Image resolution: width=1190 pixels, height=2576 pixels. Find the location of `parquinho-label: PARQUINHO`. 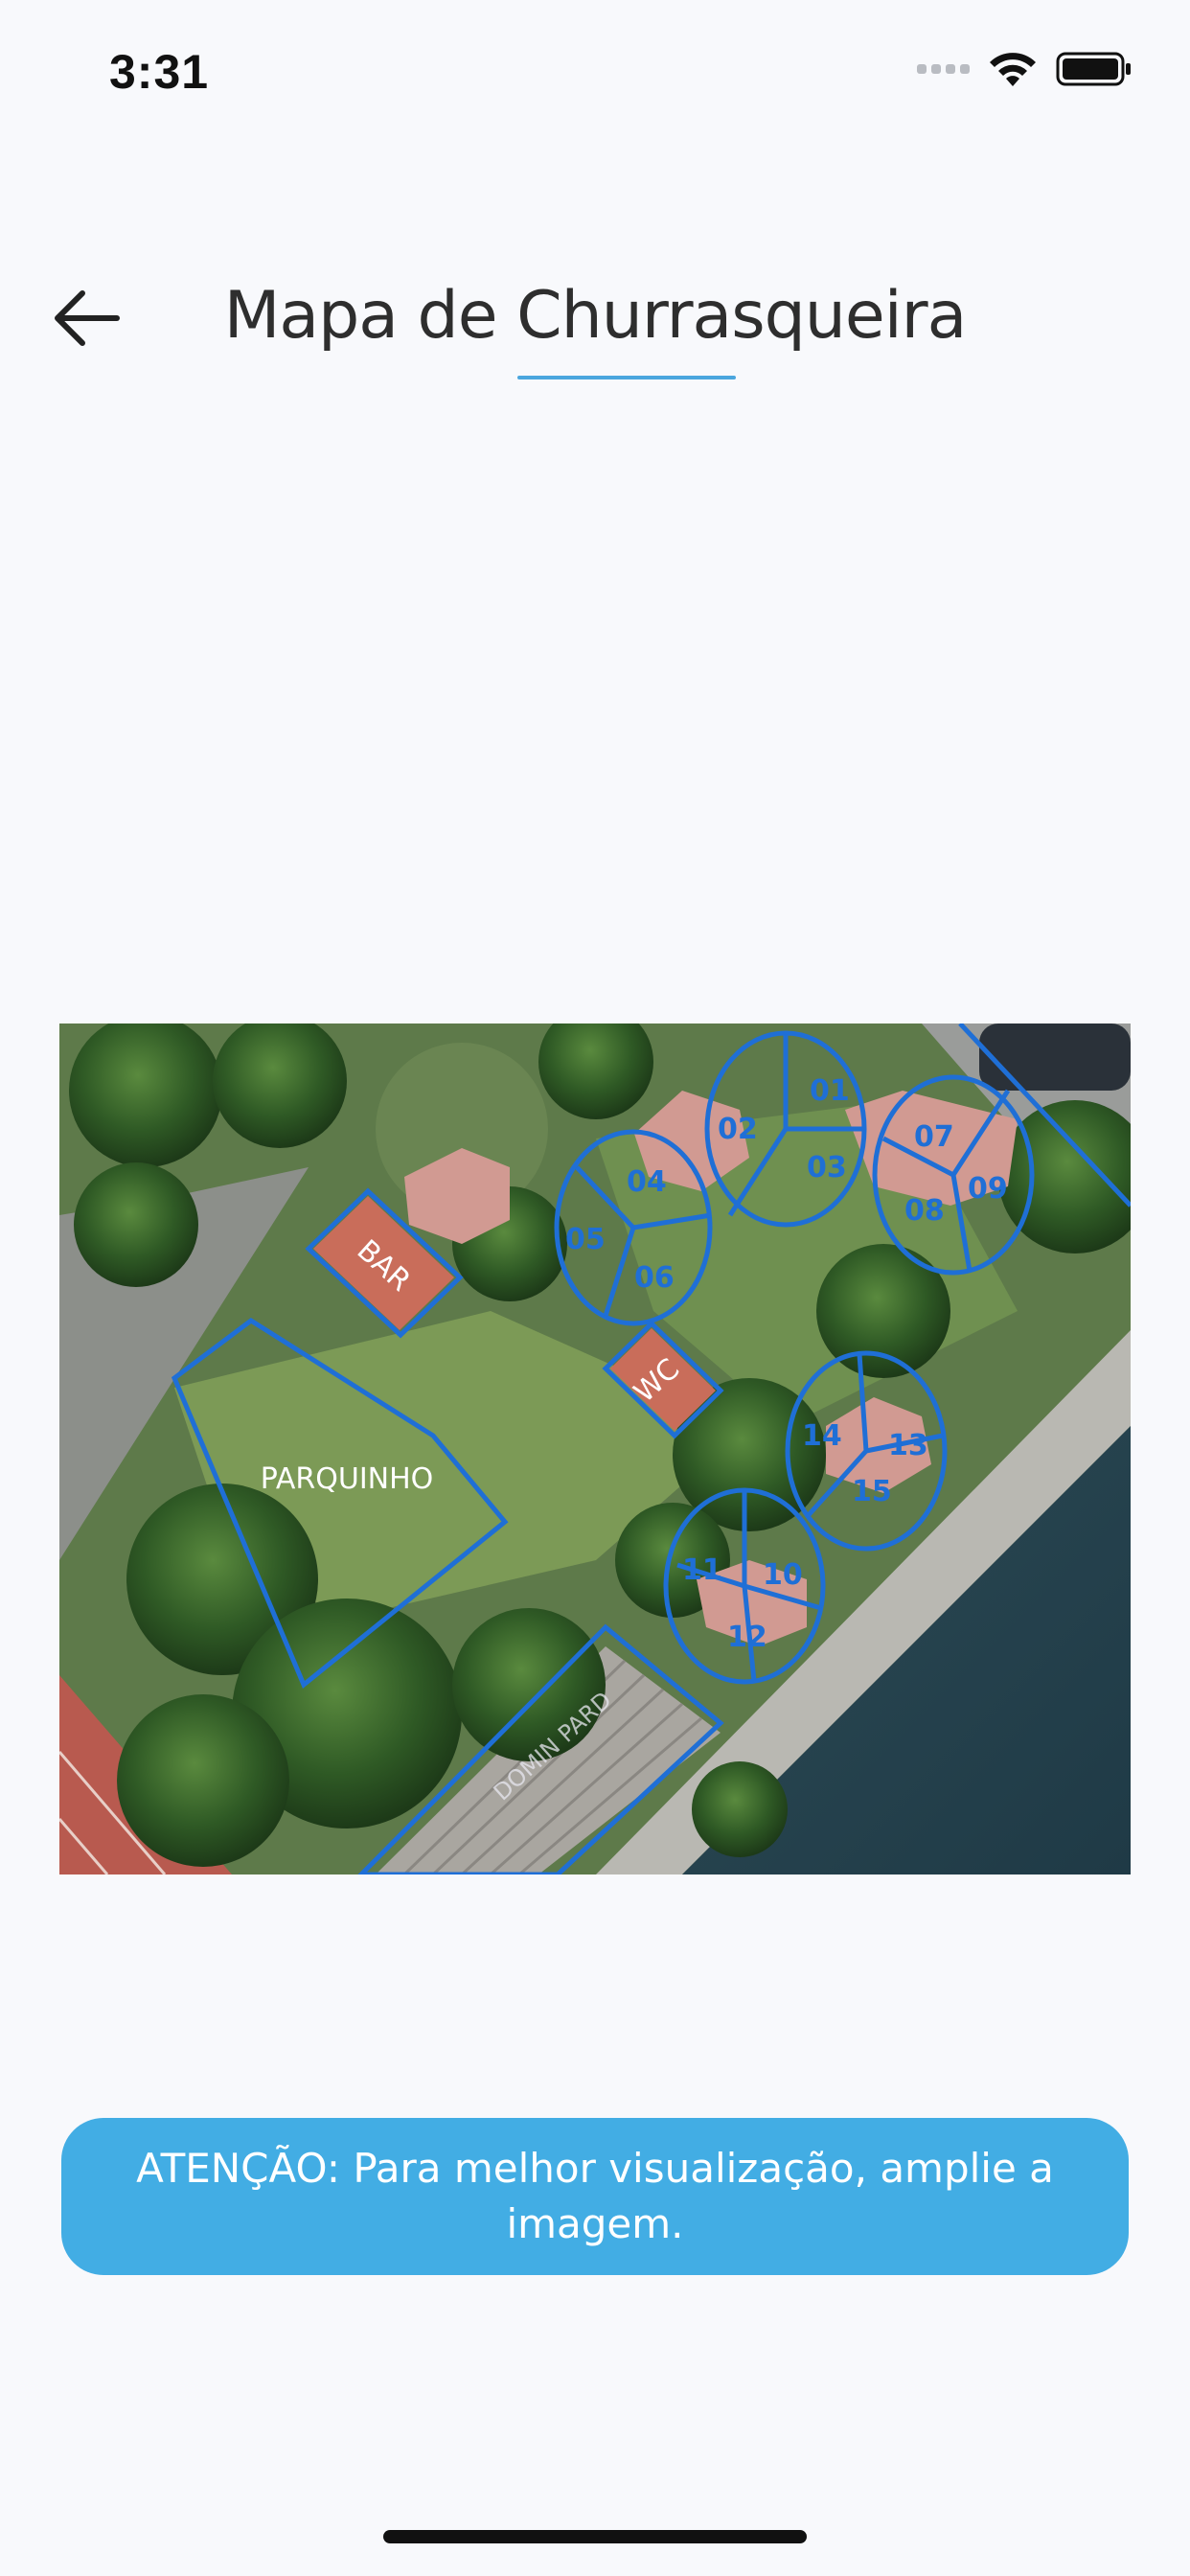

parquinho-label: PARQUINHO is located at coordinates (348, 1479).